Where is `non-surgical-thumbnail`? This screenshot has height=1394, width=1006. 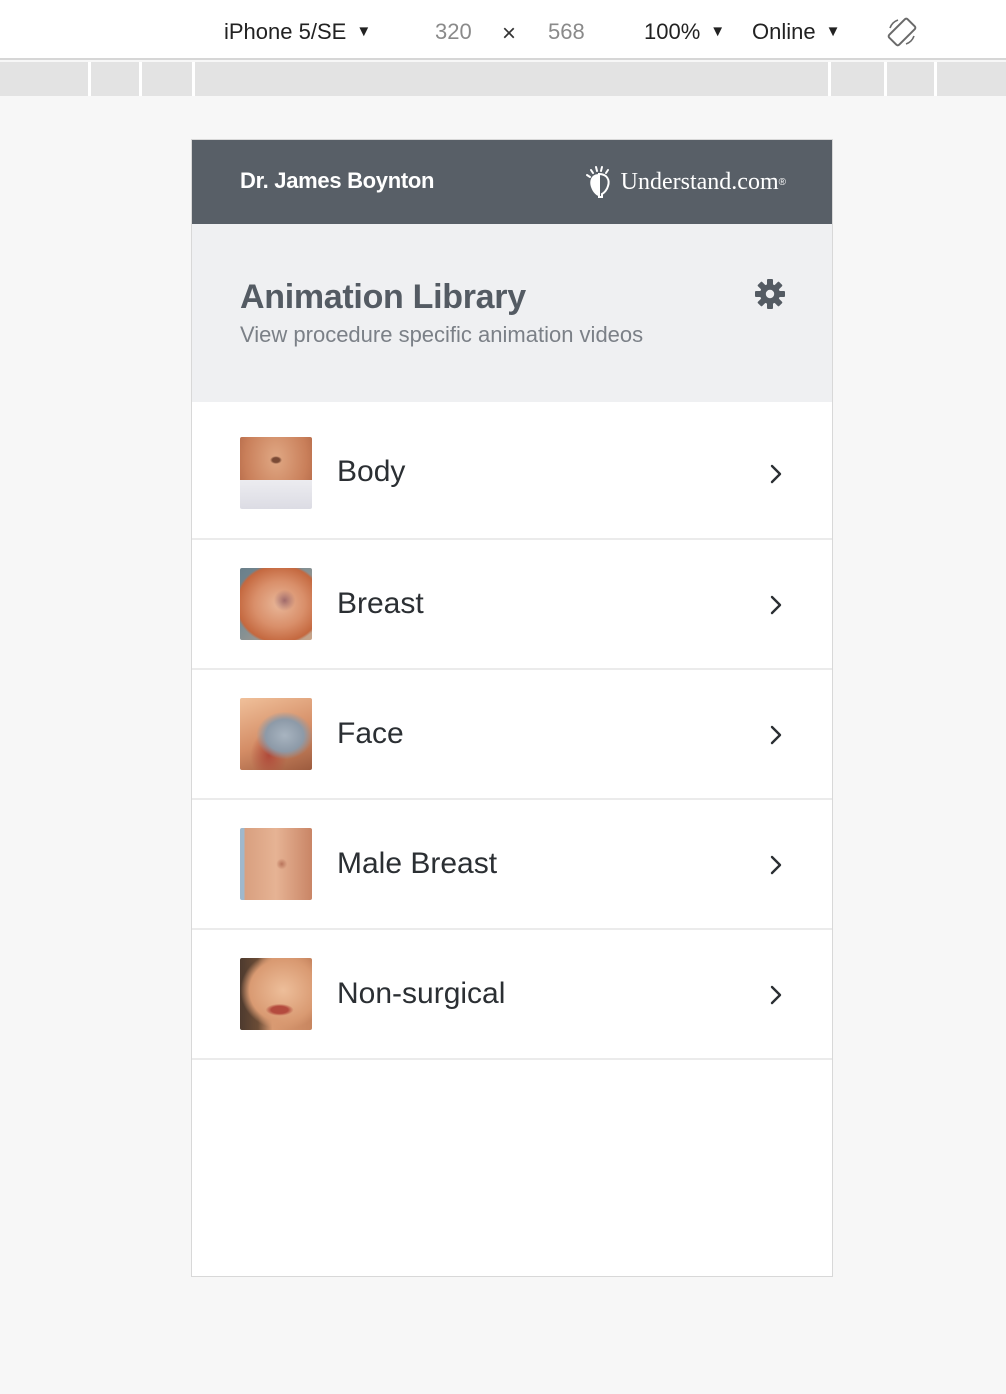
non-surgical-thumbnail is located at coordinates (276, 994).